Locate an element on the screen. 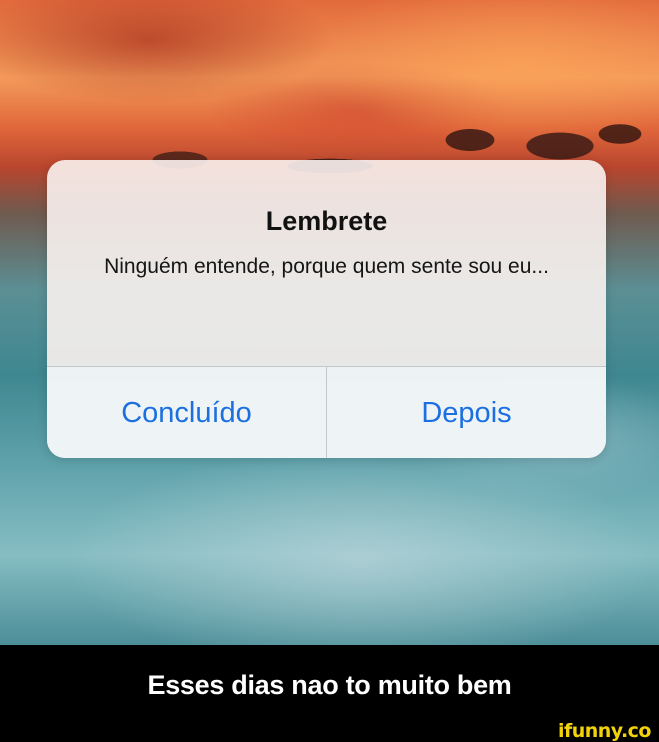  alert-actions: Concluído Depois is located at coordinates (326, 412).